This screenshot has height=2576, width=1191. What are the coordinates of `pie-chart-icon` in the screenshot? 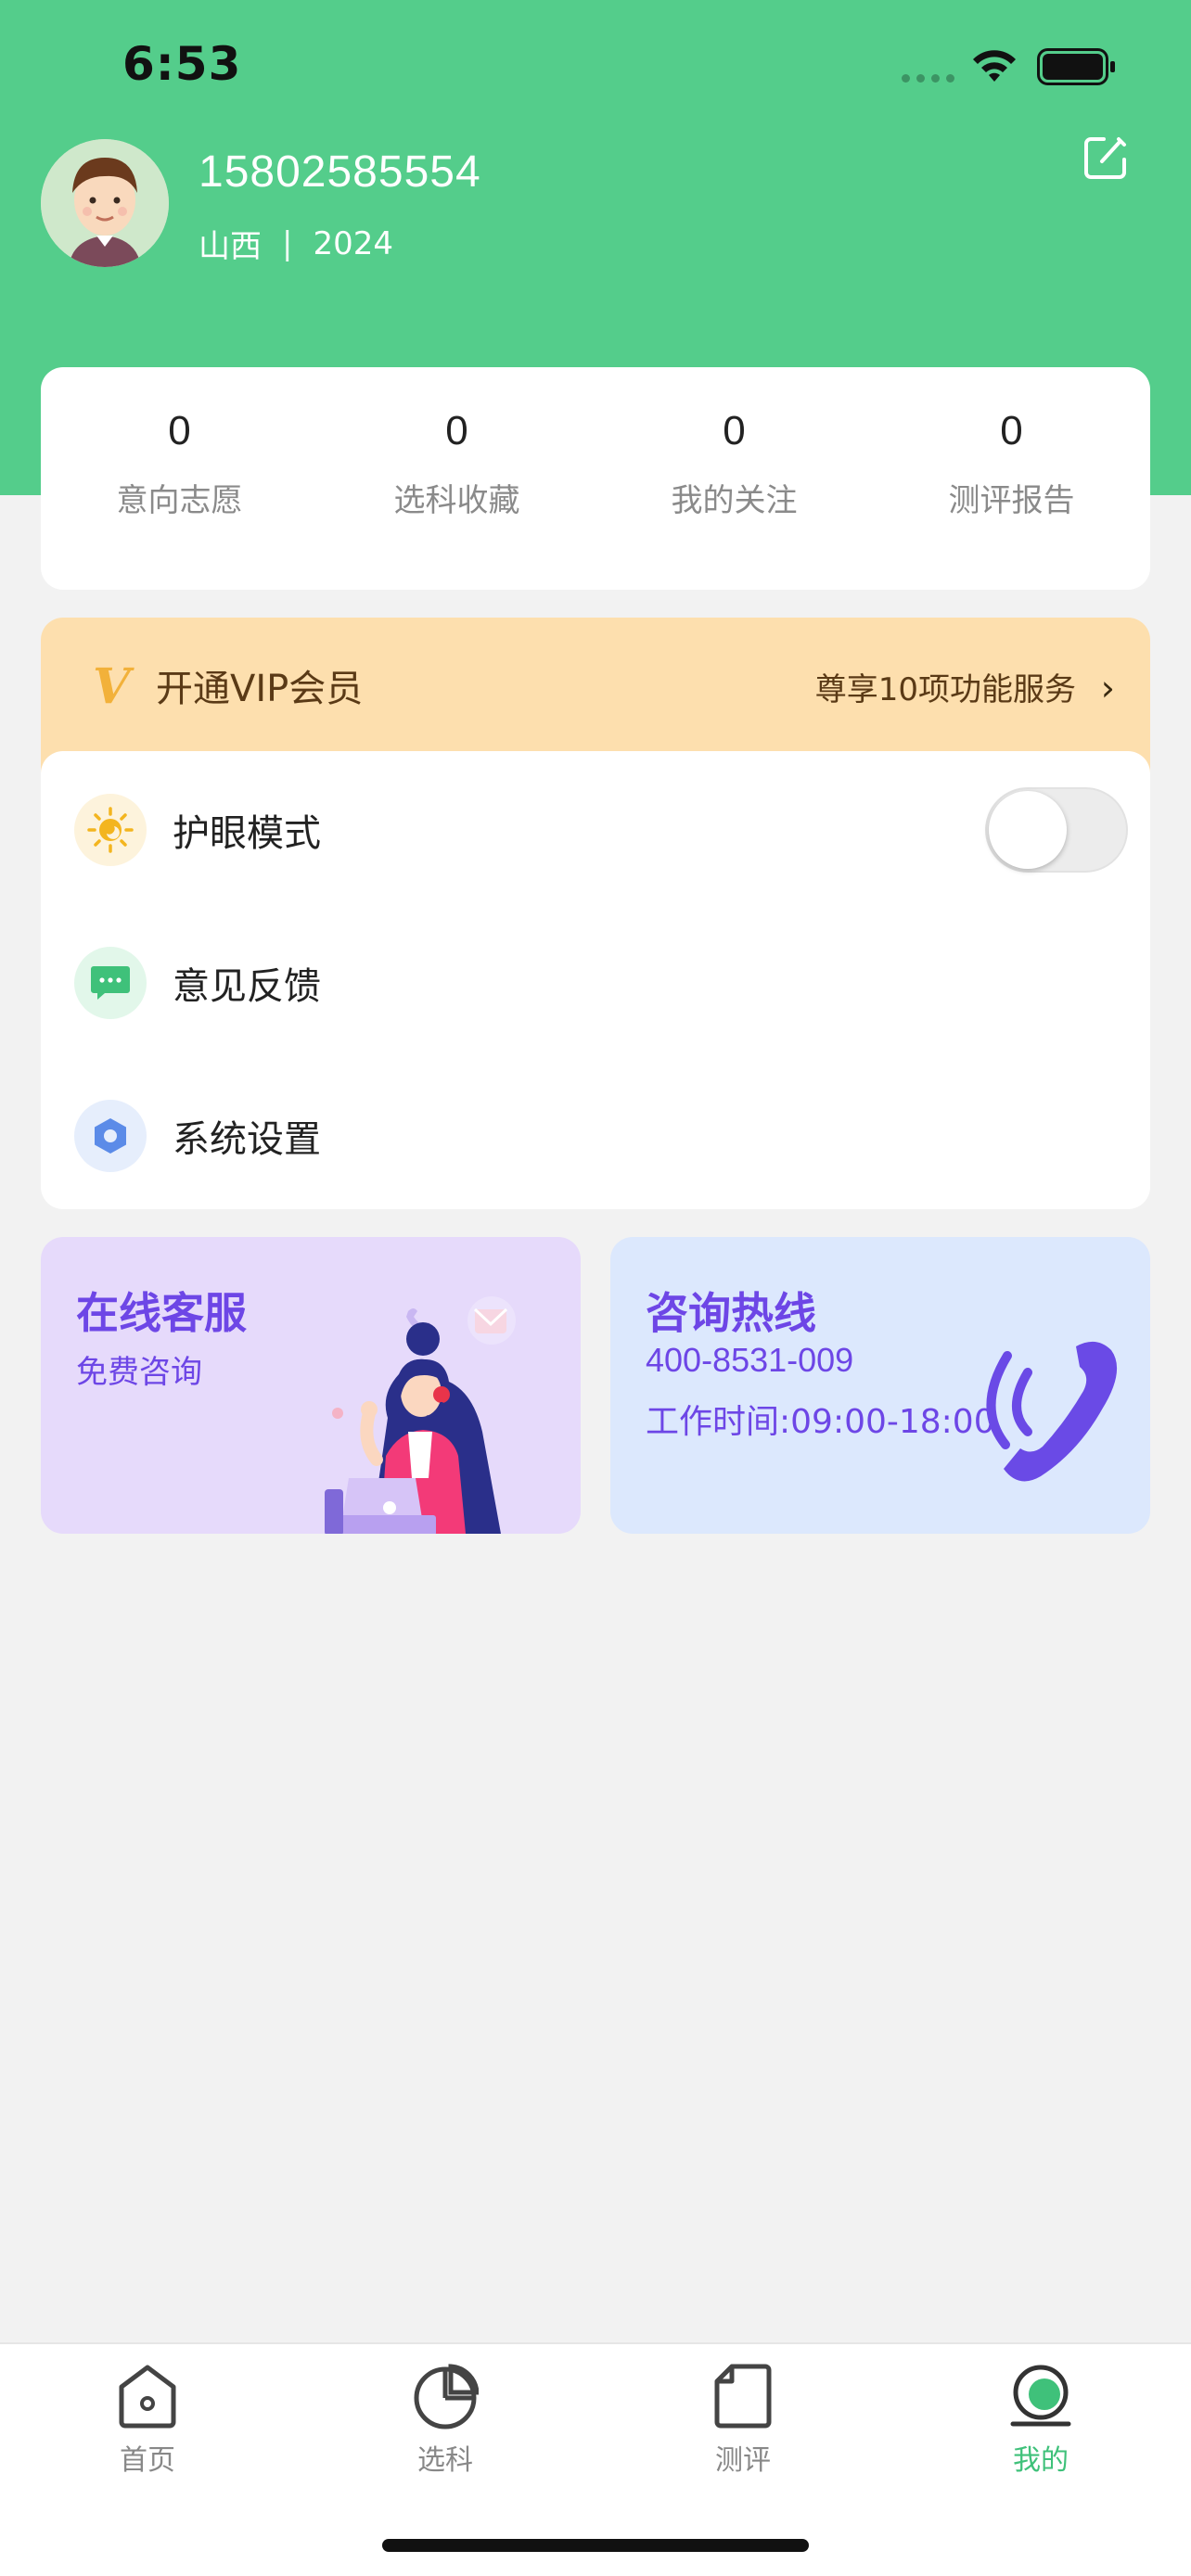 It's located at (446, 2396).